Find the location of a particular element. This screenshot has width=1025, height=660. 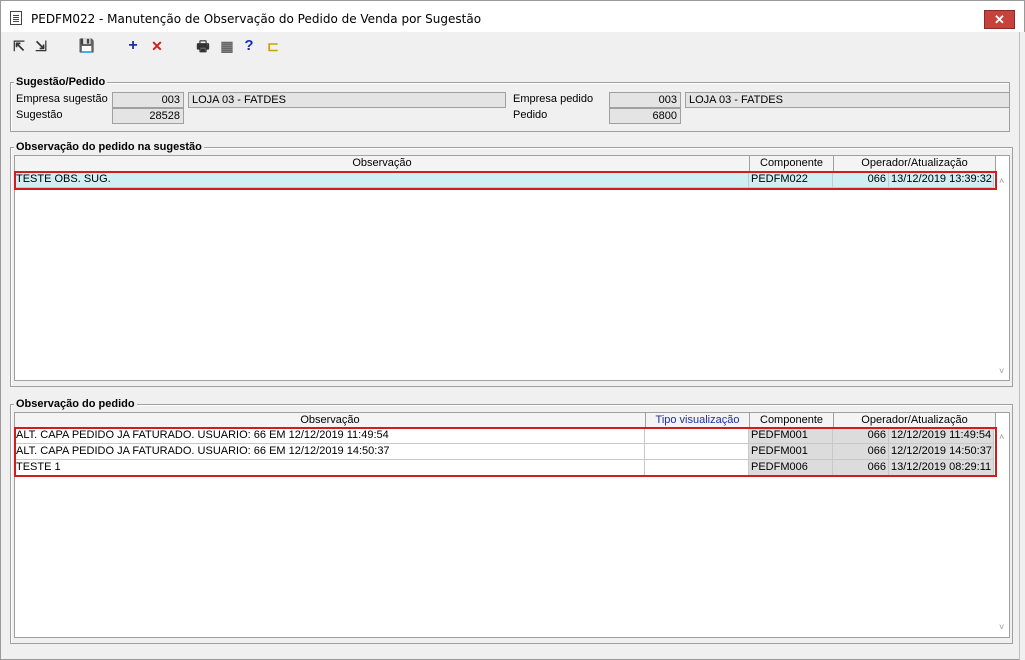

obs-sugestao-label: Observação do pedido na sugestão is located at coordinates (109, 147).